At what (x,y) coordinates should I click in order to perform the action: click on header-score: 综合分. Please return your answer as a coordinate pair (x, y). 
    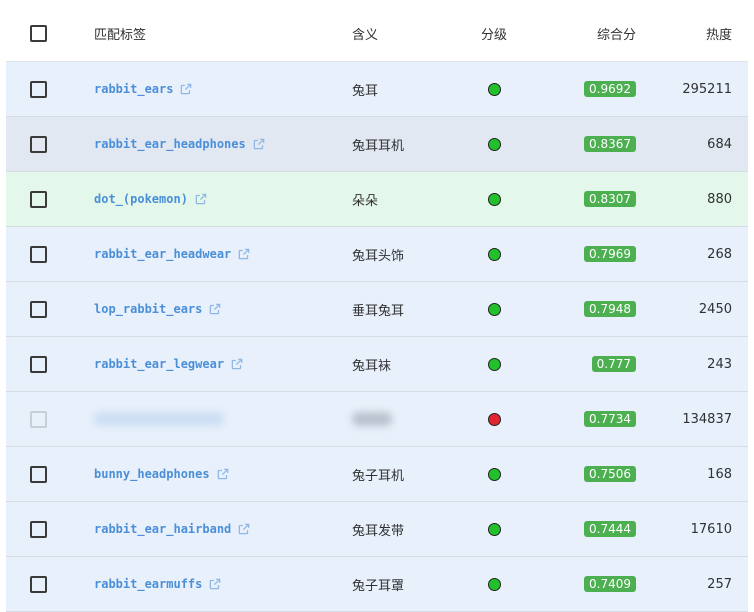
    Looking at the image, I should click on (591, 33).